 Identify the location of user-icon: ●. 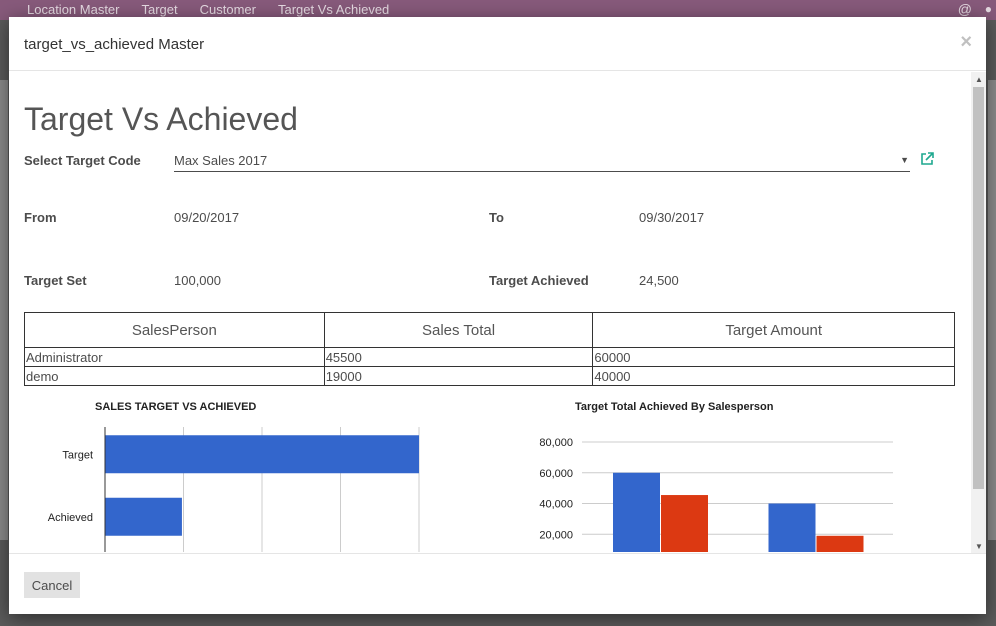
(988, 9).